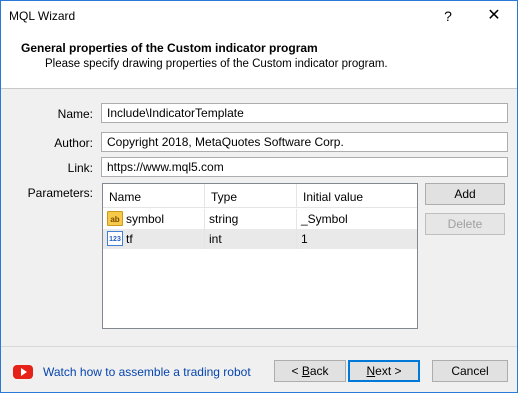  I want to click on next-button: Next >, so click(384, 371).